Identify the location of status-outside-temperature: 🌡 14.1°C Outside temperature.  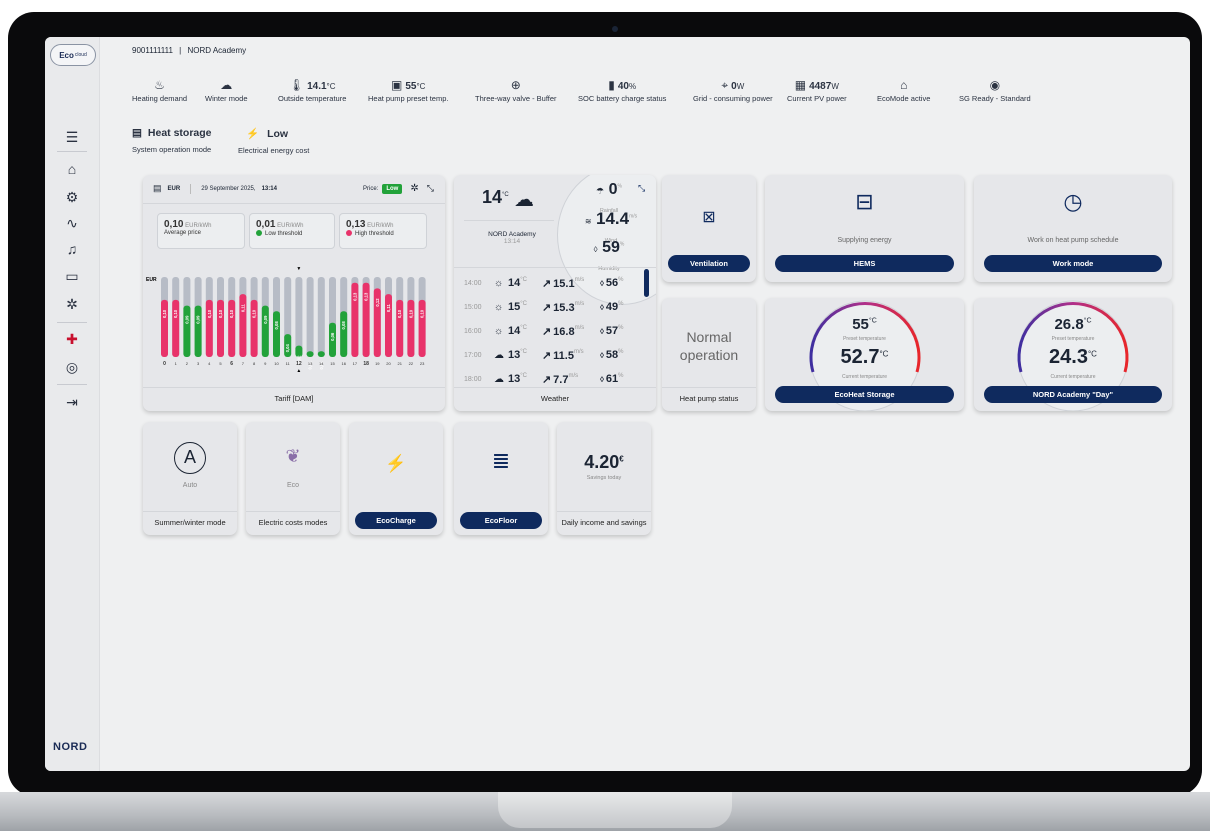
(312, 90).